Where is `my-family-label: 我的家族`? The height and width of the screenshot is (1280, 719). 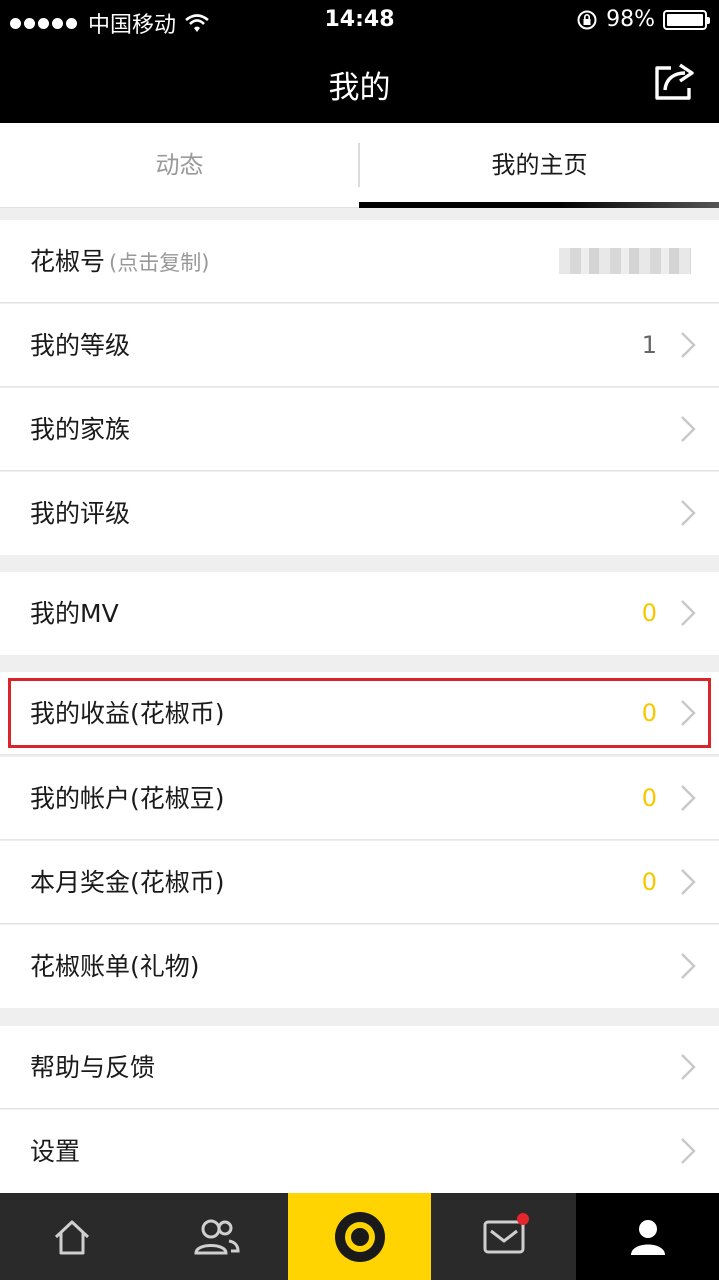
my-family-label: 我的家族 is located at coordinates (80, 429).